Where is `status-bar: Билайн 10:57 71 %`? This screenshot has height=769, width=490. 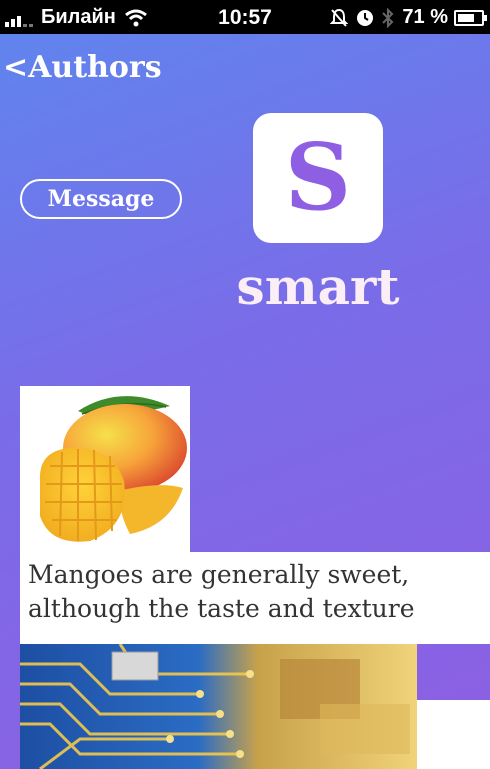 status-bar: Билайн 10:57 71 % is located at coordinates (245, 17).